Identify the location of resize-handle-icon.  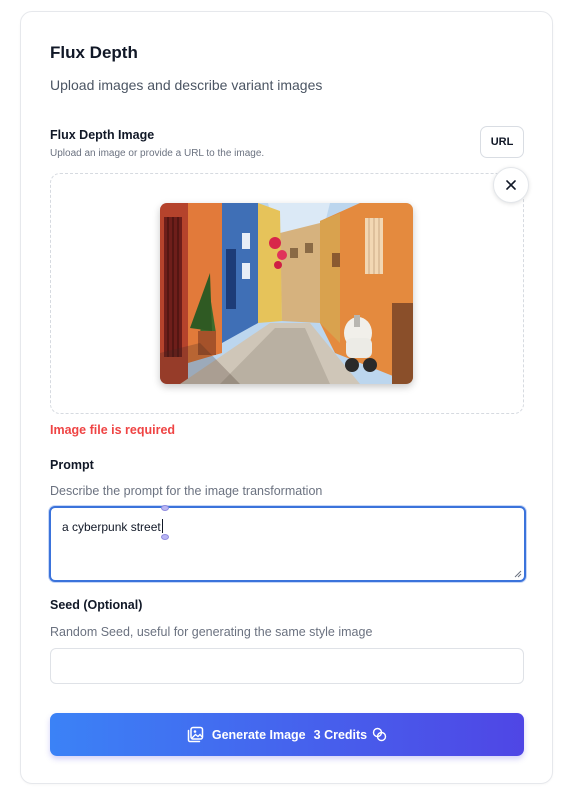
(518, 574).